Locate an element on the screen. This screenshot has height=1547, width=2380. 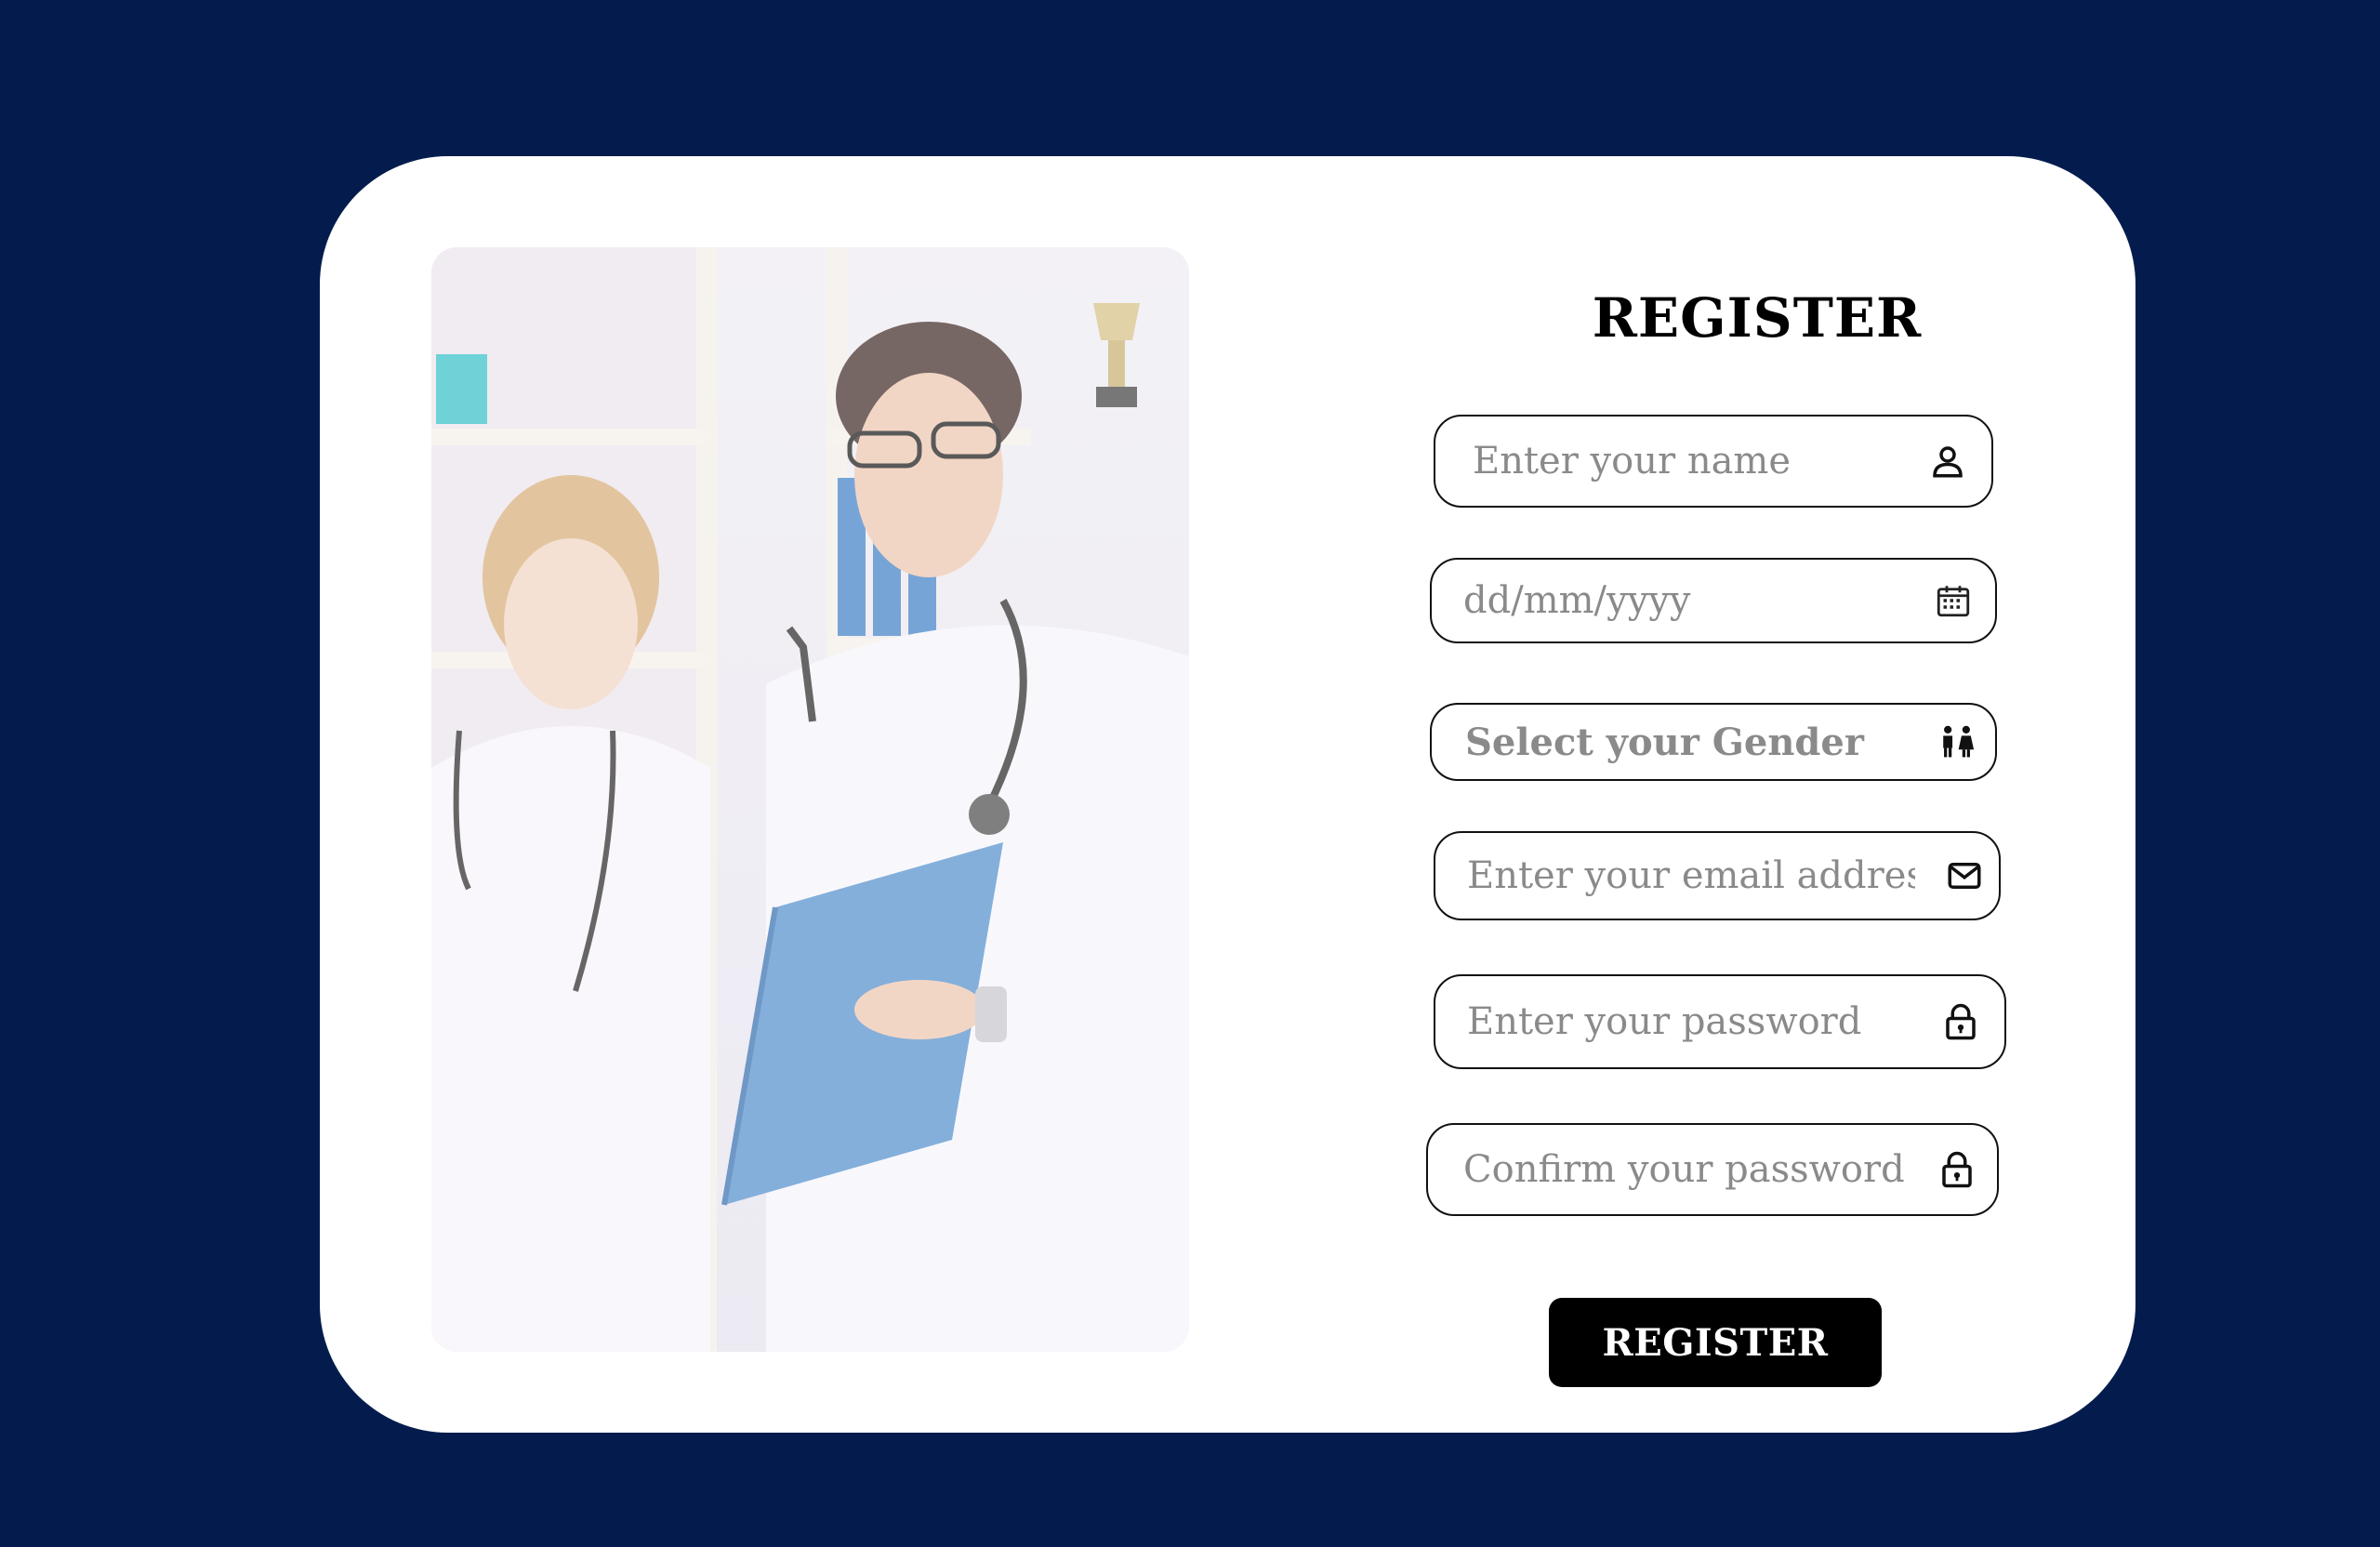
dob-input is located at coordinates (1713, 600).